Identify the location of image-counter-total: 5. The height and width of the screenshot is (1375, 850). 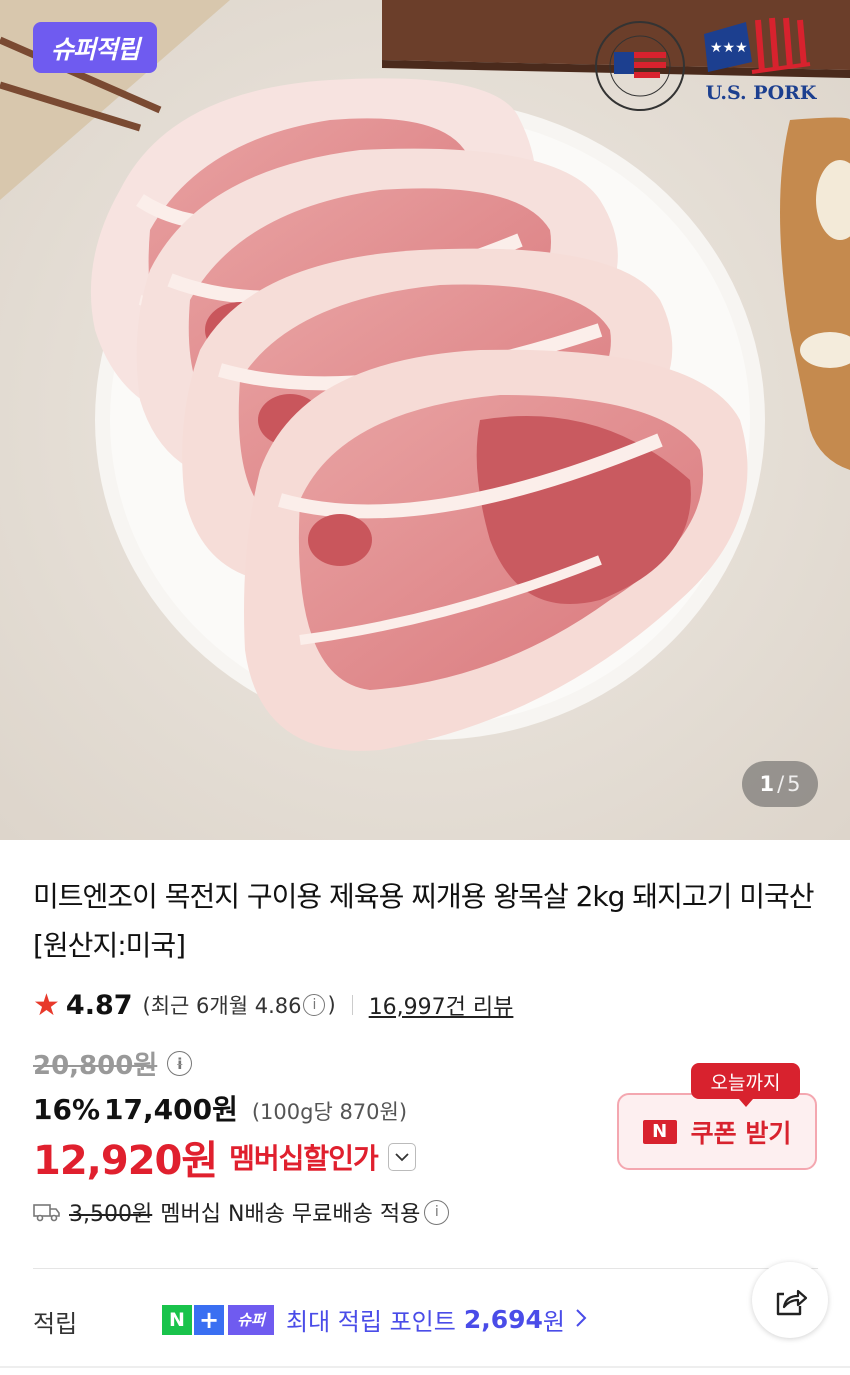
(794, 784).